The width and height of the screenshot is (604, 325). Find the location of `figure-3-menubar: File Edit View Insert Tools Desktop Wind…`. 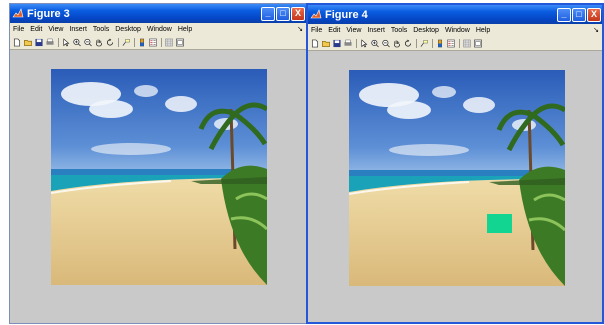

figure-3-menubar: File Edit View Insert Tools Desktop Wind… is located at coordinates (158, 29).